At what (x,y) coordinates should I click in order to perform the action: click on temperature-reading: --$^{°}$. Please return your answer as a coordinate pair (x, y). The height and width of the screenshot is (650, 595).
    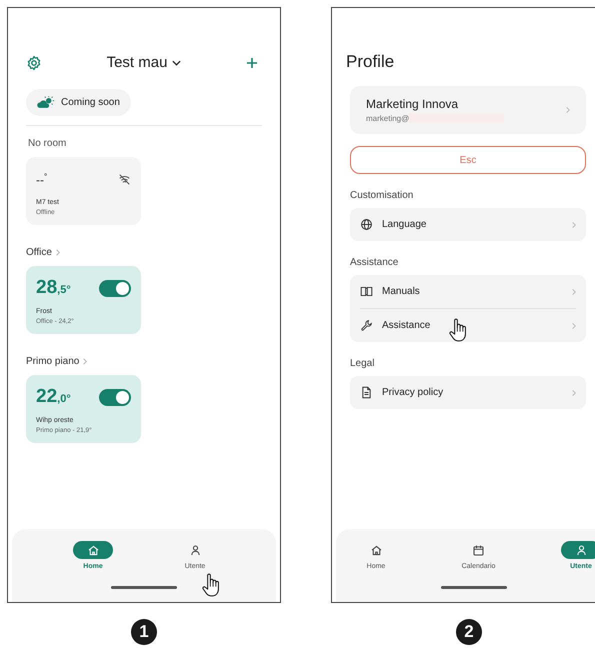
    Looking at the image, I should click on (42, 179).